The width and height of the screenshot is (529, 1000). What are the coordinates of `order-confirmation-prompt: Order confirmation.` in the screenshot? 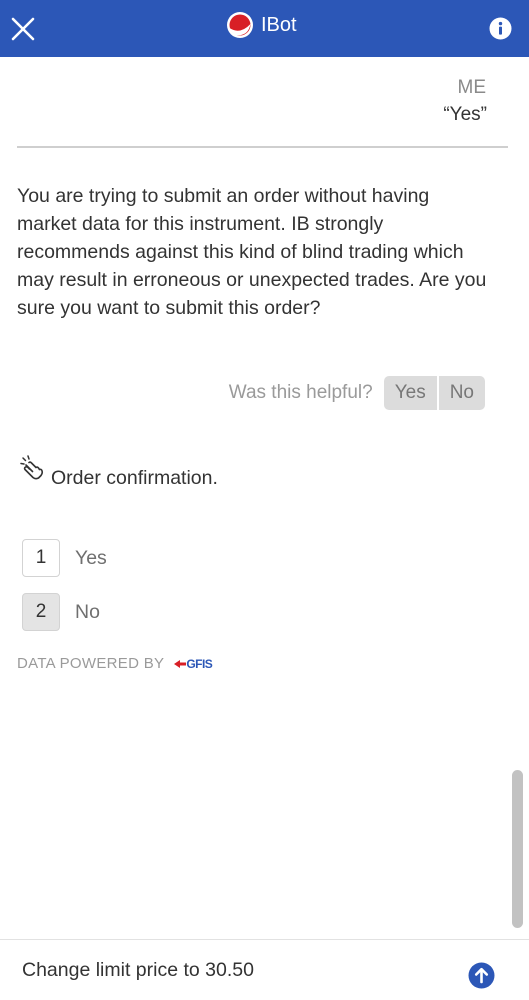 It's located at (118, 472).